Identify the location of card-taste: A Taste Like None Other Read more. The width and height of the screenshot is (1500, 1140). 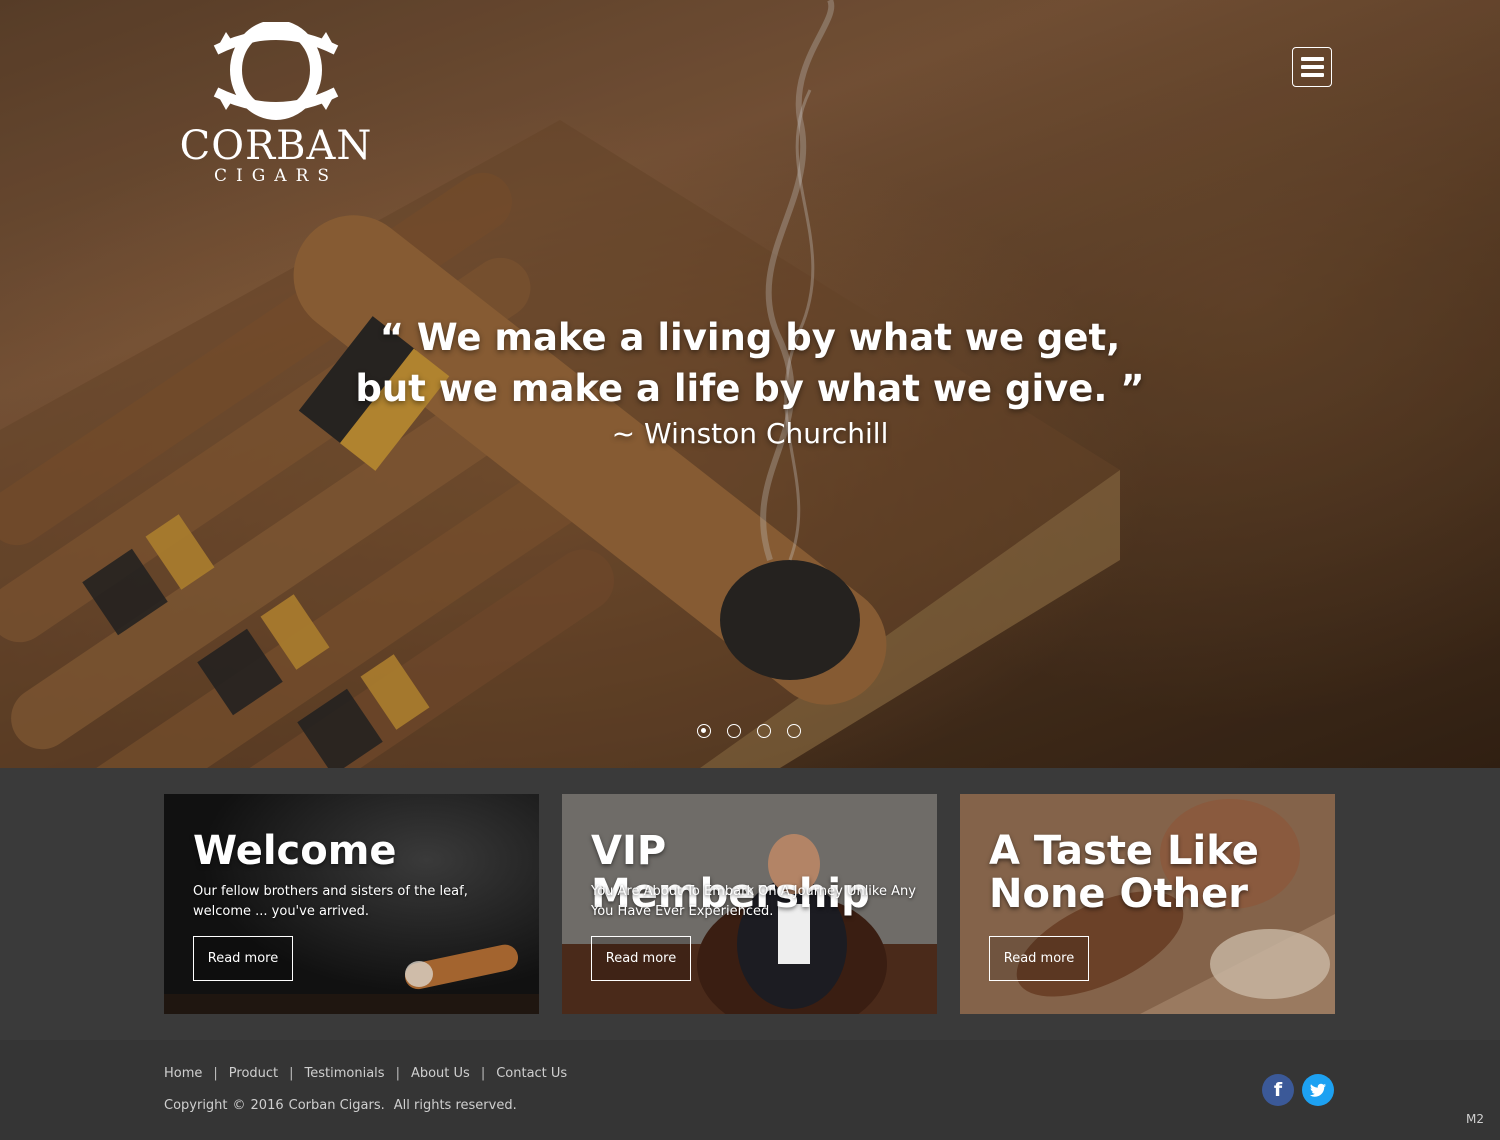
(1147, 904).